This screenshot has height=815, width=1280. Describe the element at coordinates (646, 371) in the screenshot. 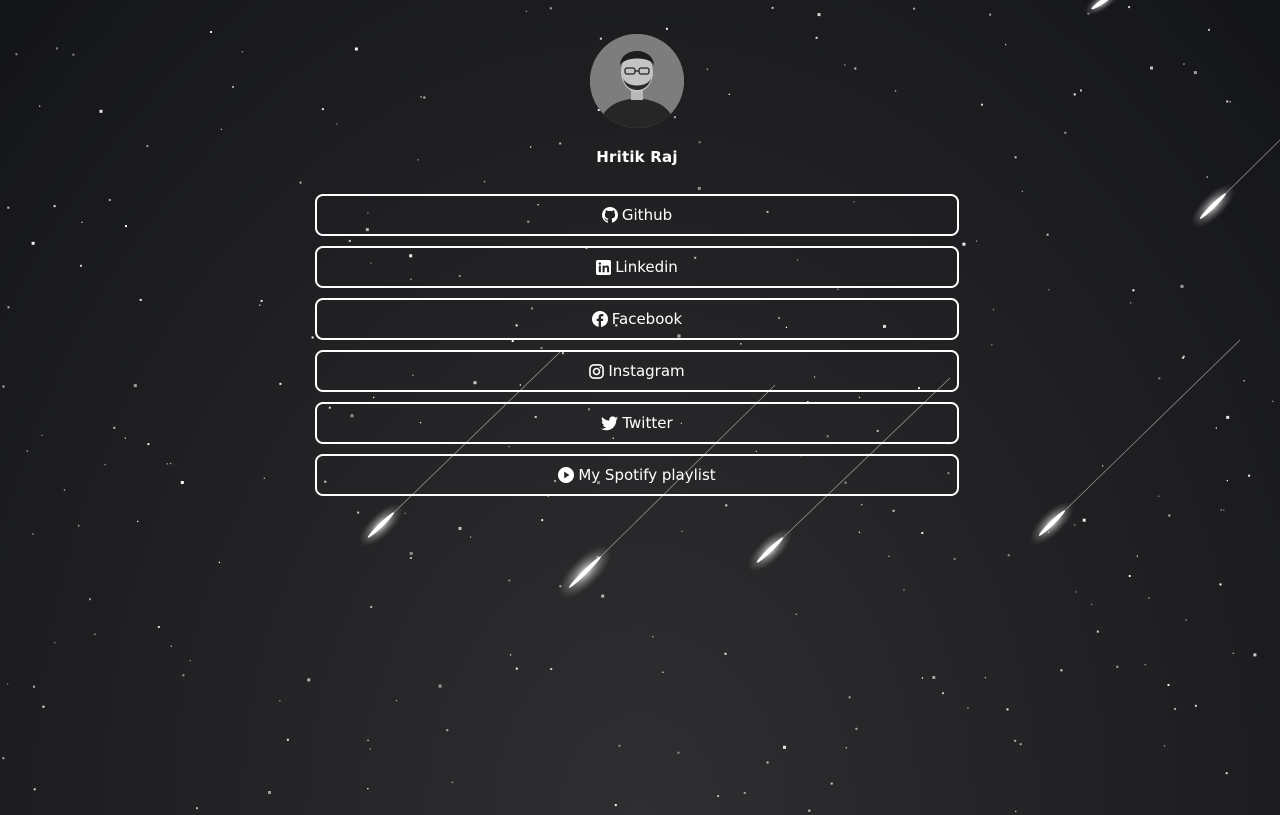

I see `instagram-link-label: Instagram` at that location.